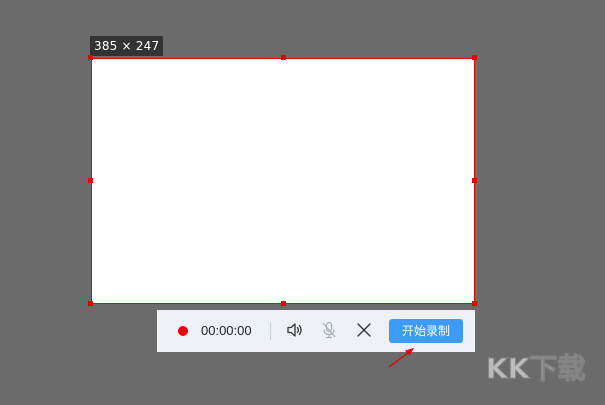 The height and width of the screenshot is (405, 605). What do you see at coordinates (474, 303) in the screenshot?
I see `resize-handle-bottom-right` at bounding box center [474, 303].